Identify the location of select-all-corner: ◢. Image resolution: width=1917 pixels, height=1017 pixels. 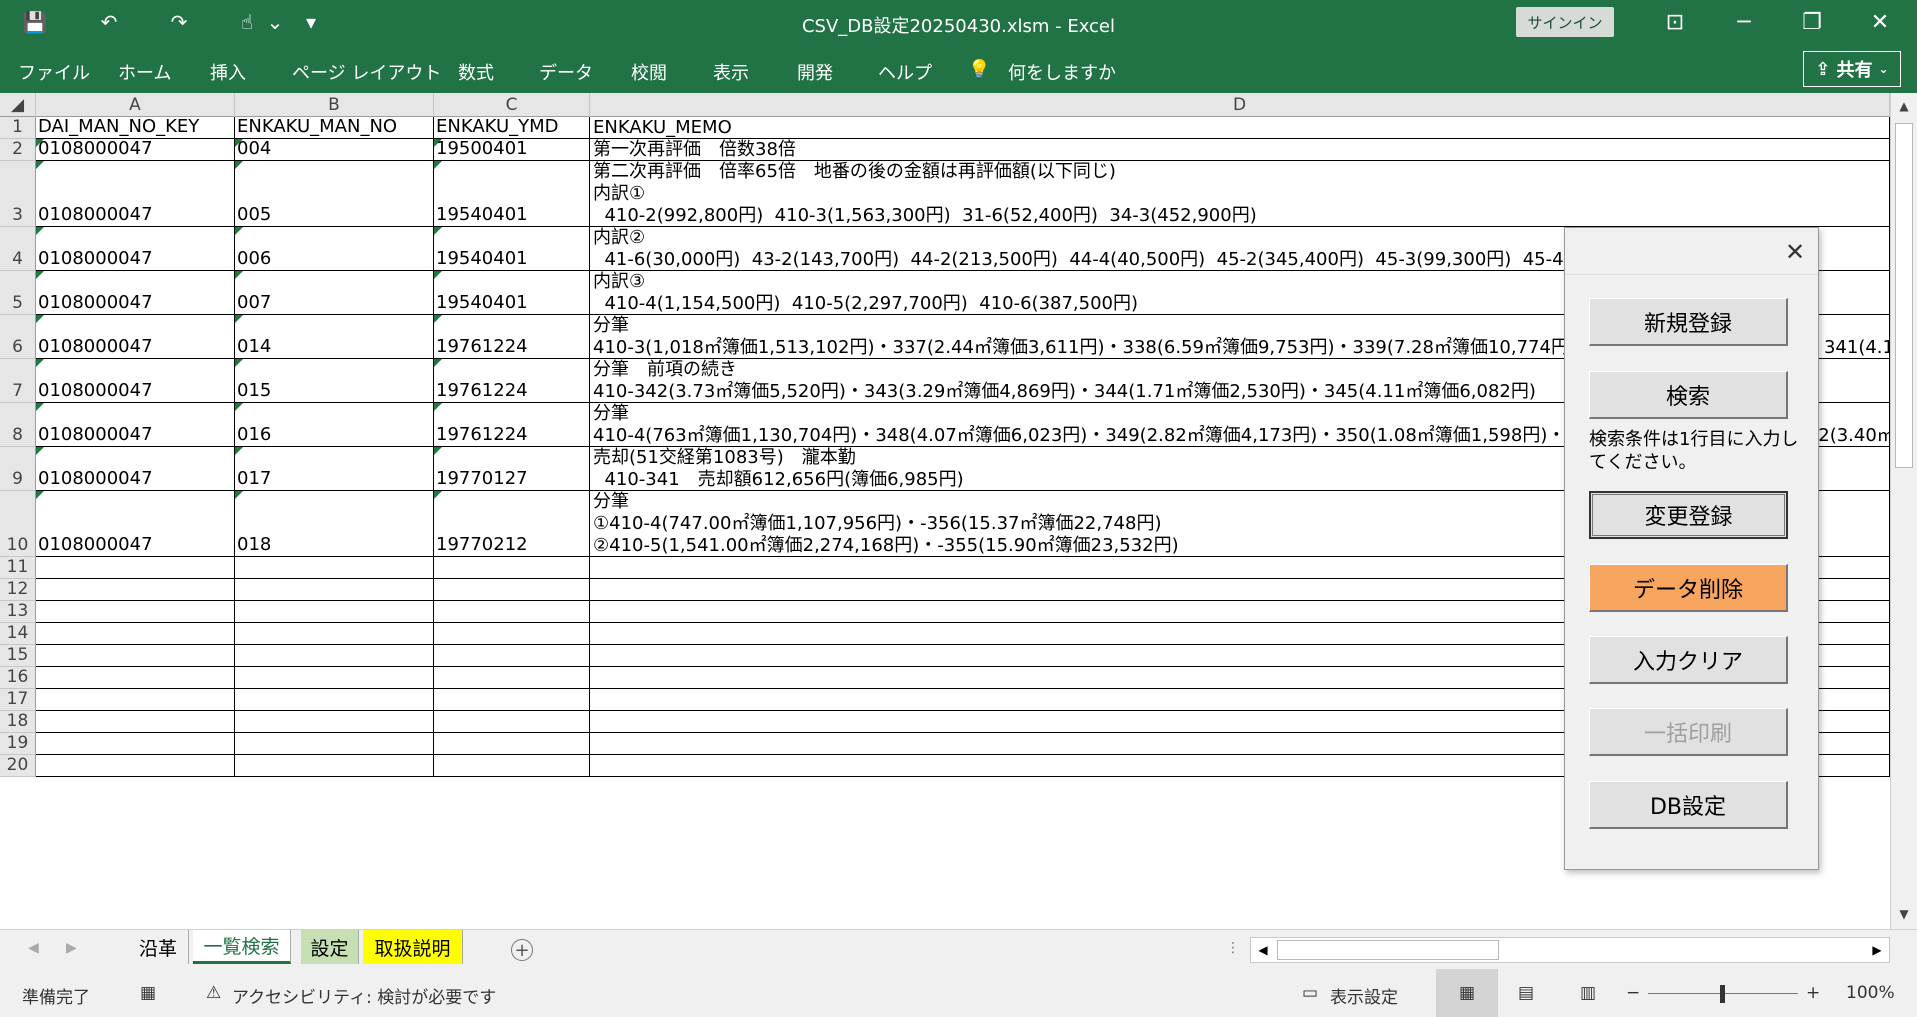
(18, 105).